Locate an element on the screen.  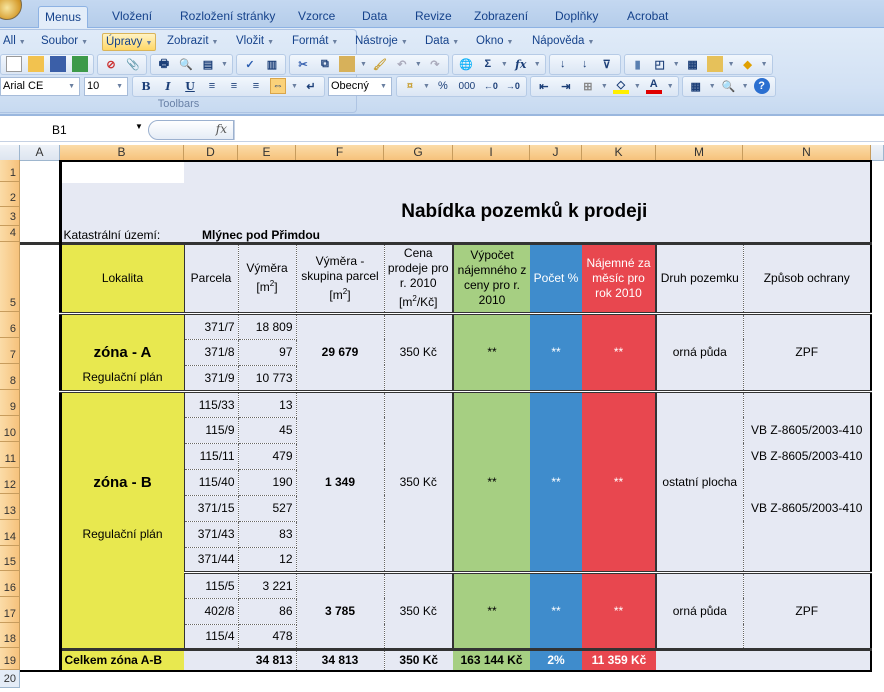
increase-indent-icon: ⇥ is located at coordinates (566, 86).